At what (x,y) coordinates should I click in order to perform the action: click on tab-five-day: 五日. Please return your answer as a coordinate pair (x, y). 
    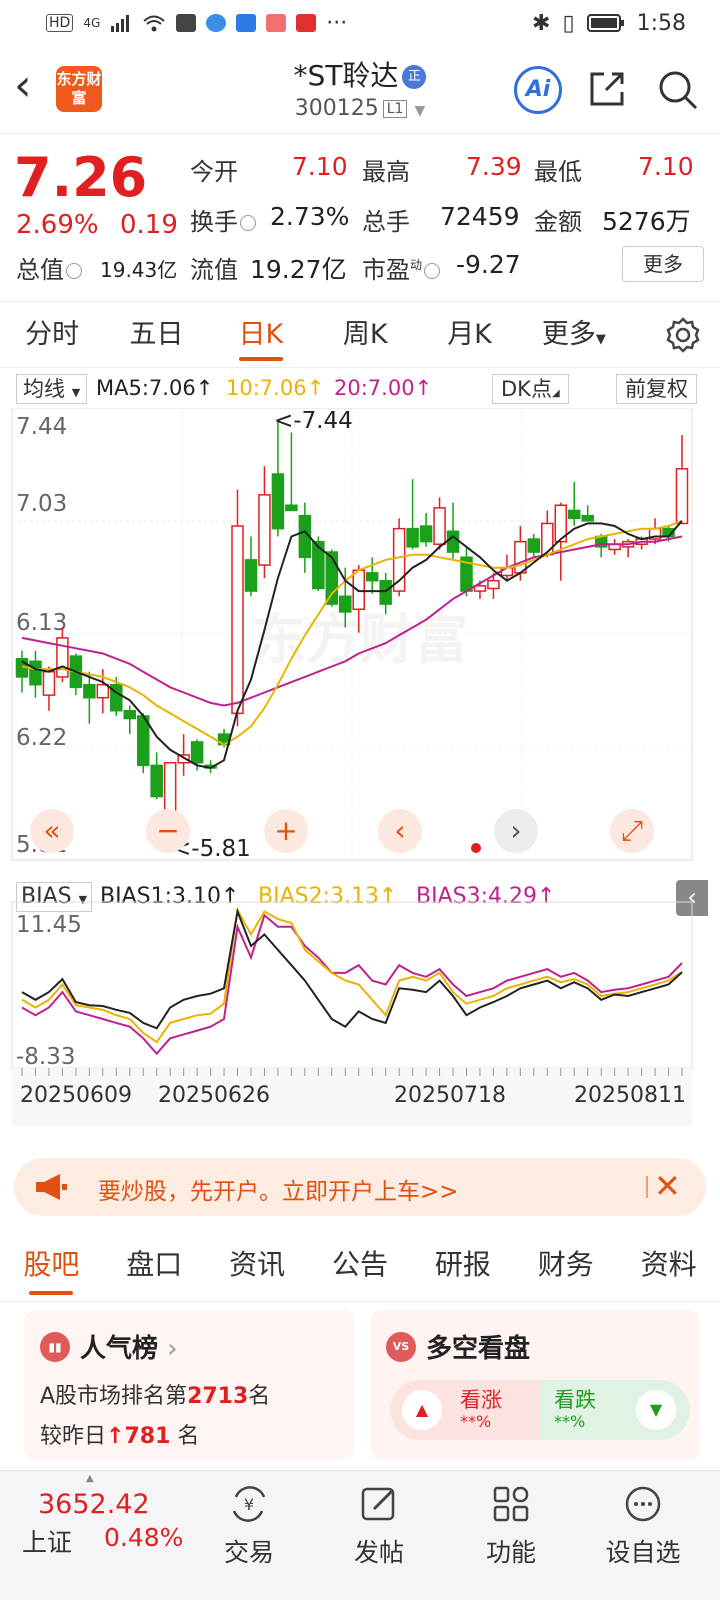
    Looking at the image, I should click on (156, 334).